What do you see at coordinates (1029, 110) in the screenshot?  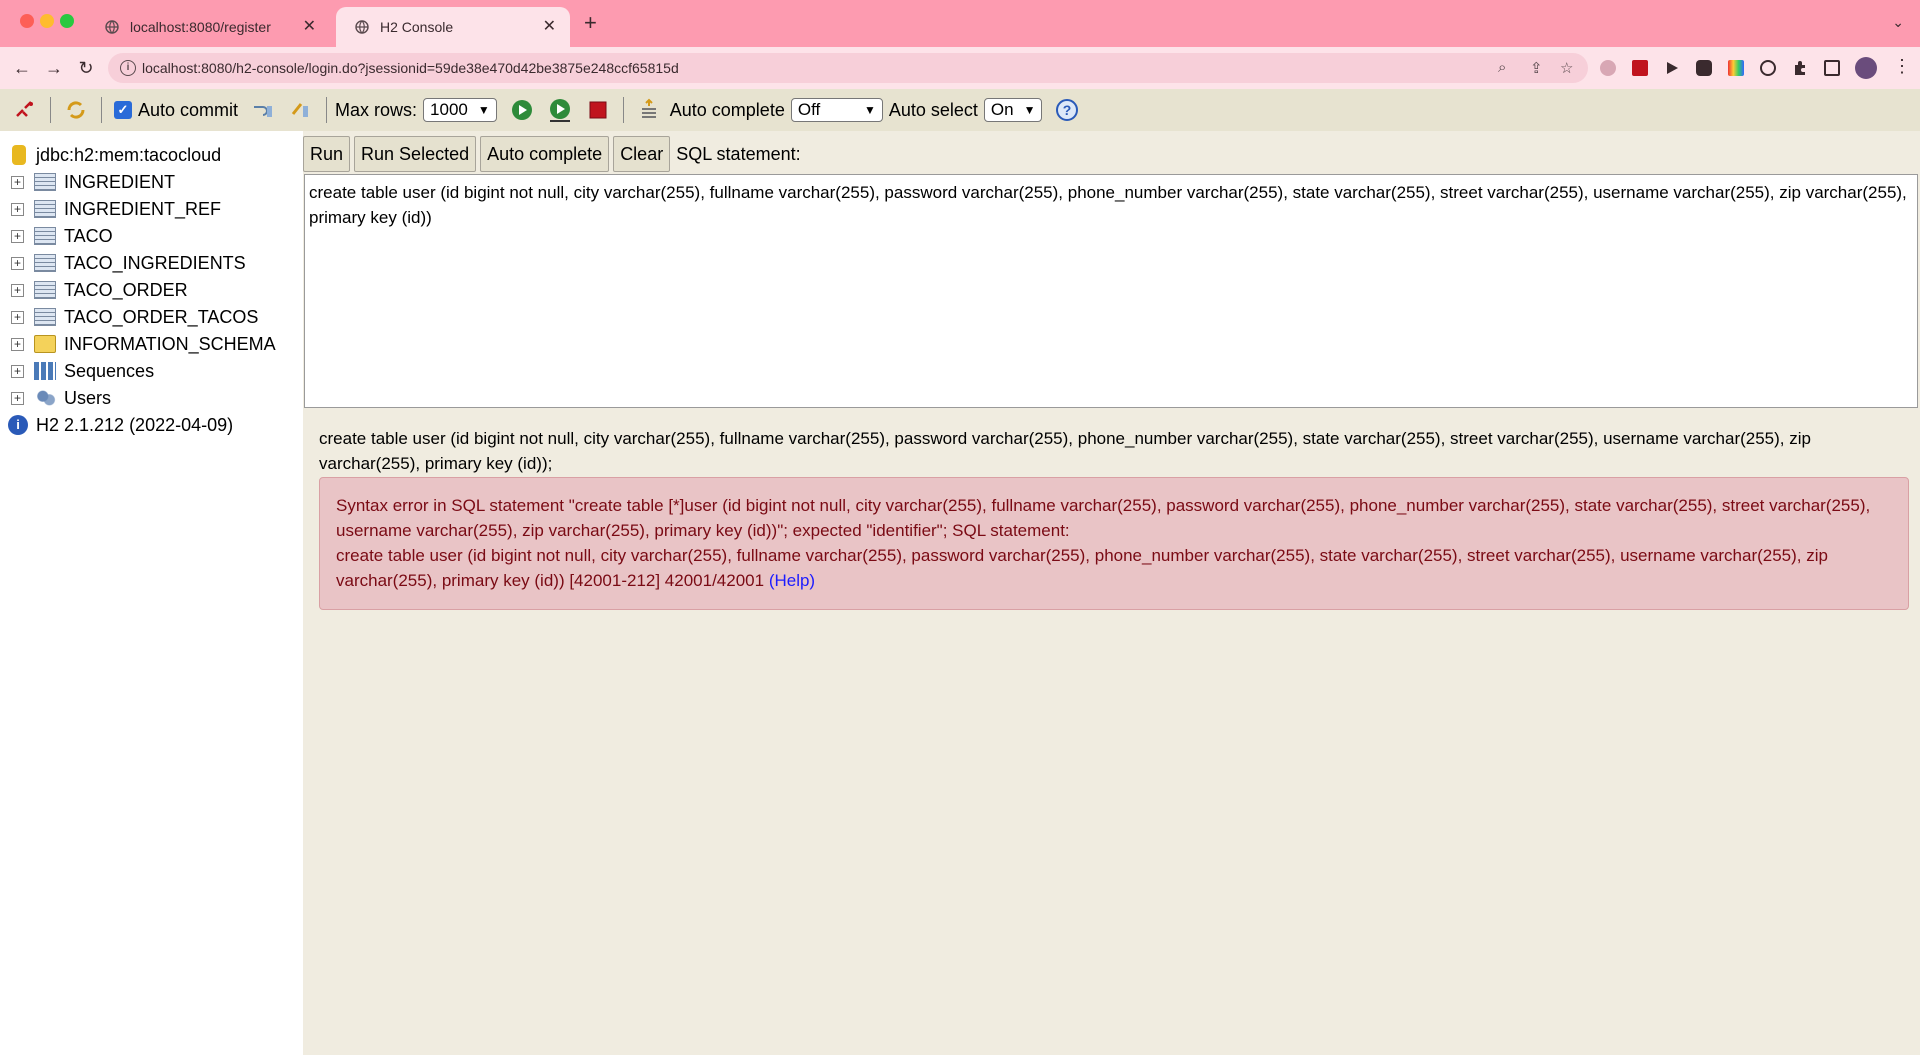 I see `chevron-down-icon: ▼` at bounding box center [1029, 110].